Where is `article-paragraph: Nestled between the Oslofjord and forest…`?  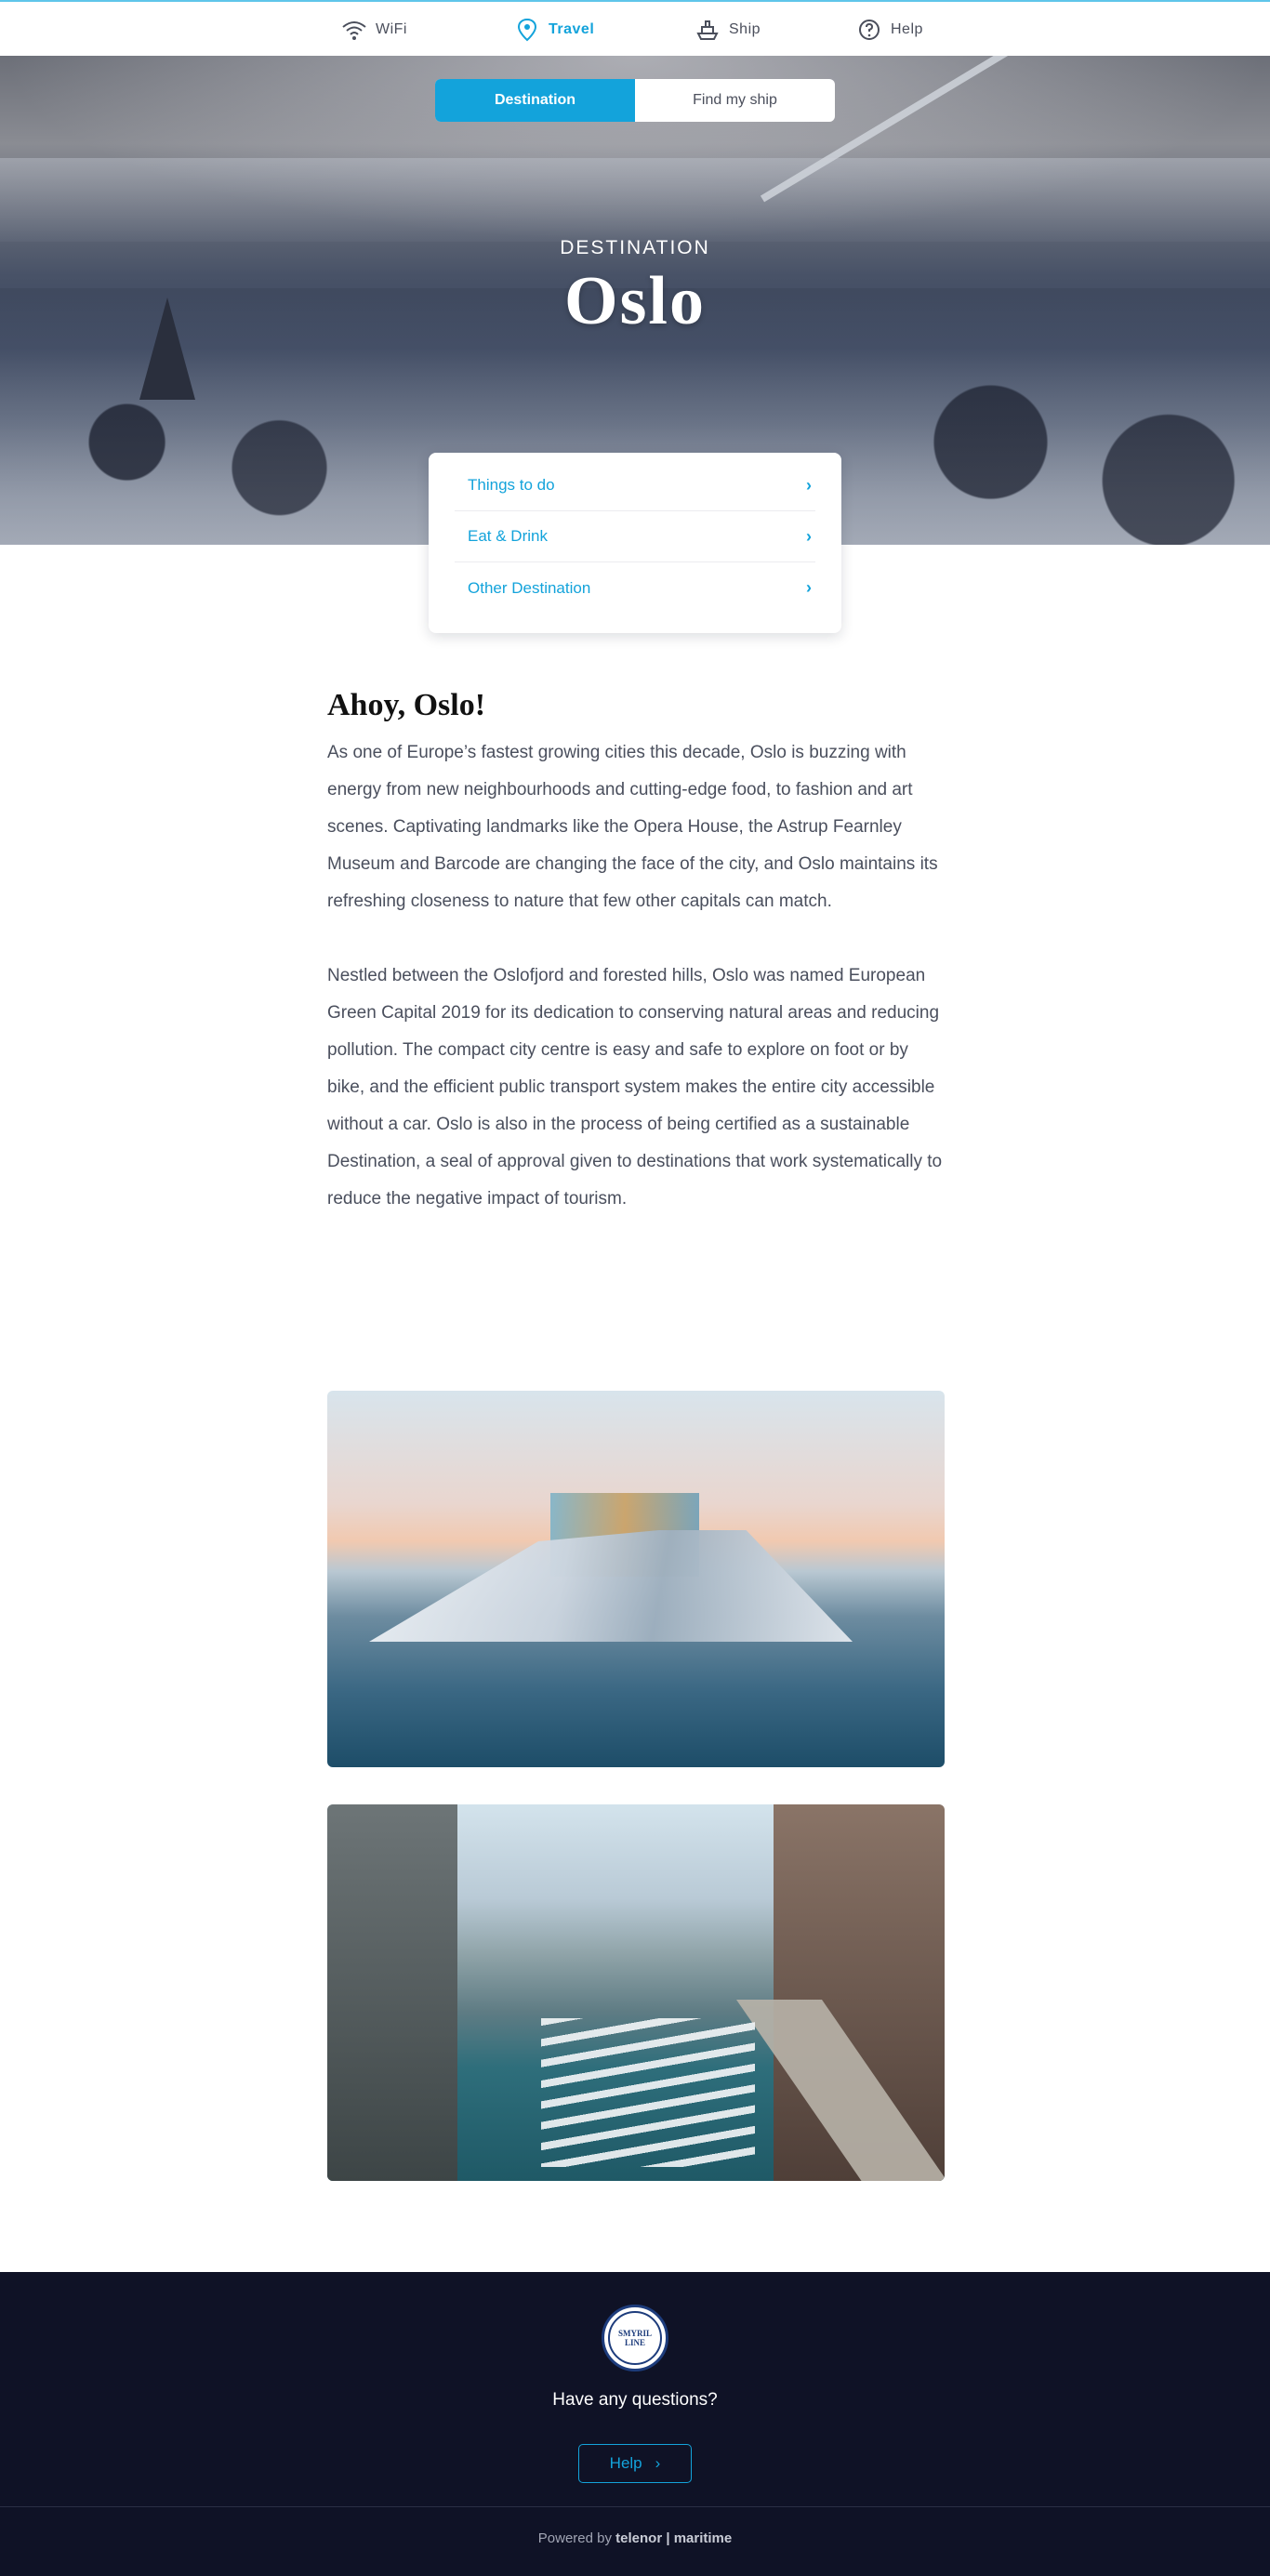 article-paragraph: Nestled between the Oslofjord and forest… is located at coordinates (635, 1087).